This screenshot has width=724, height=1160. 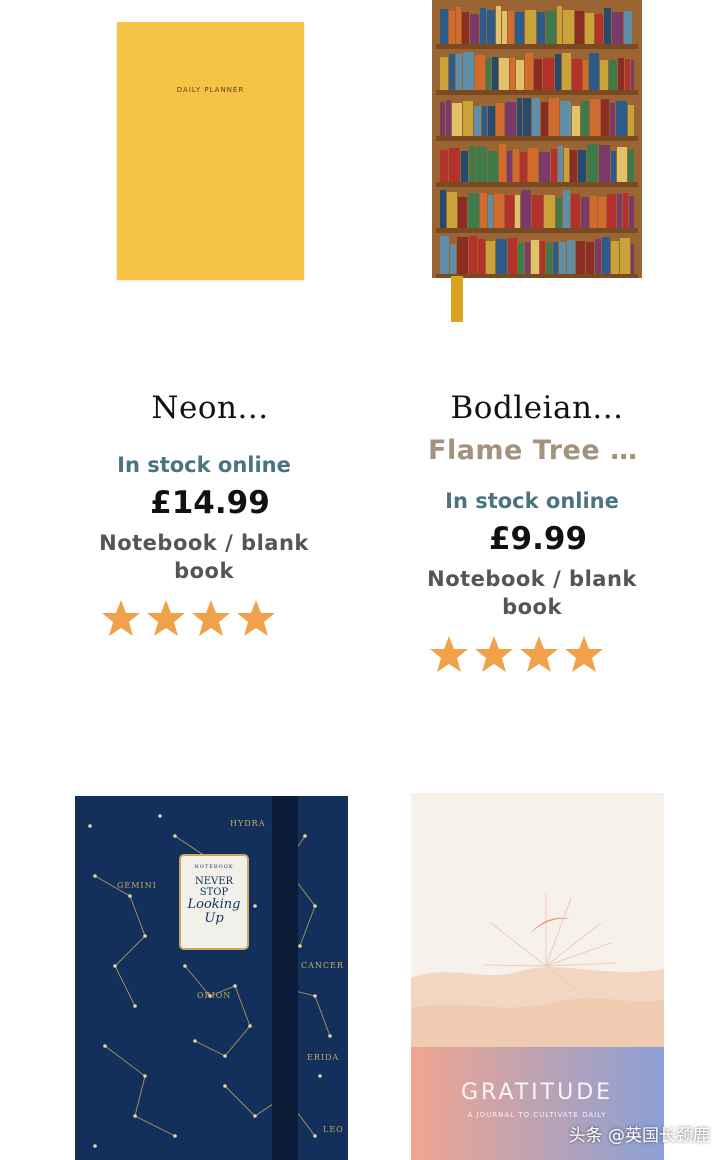 What do you see at coordinates (137, 885) in the screenshot?
I see `constellation-label: GEMINI` at bounding box center [137, 885].